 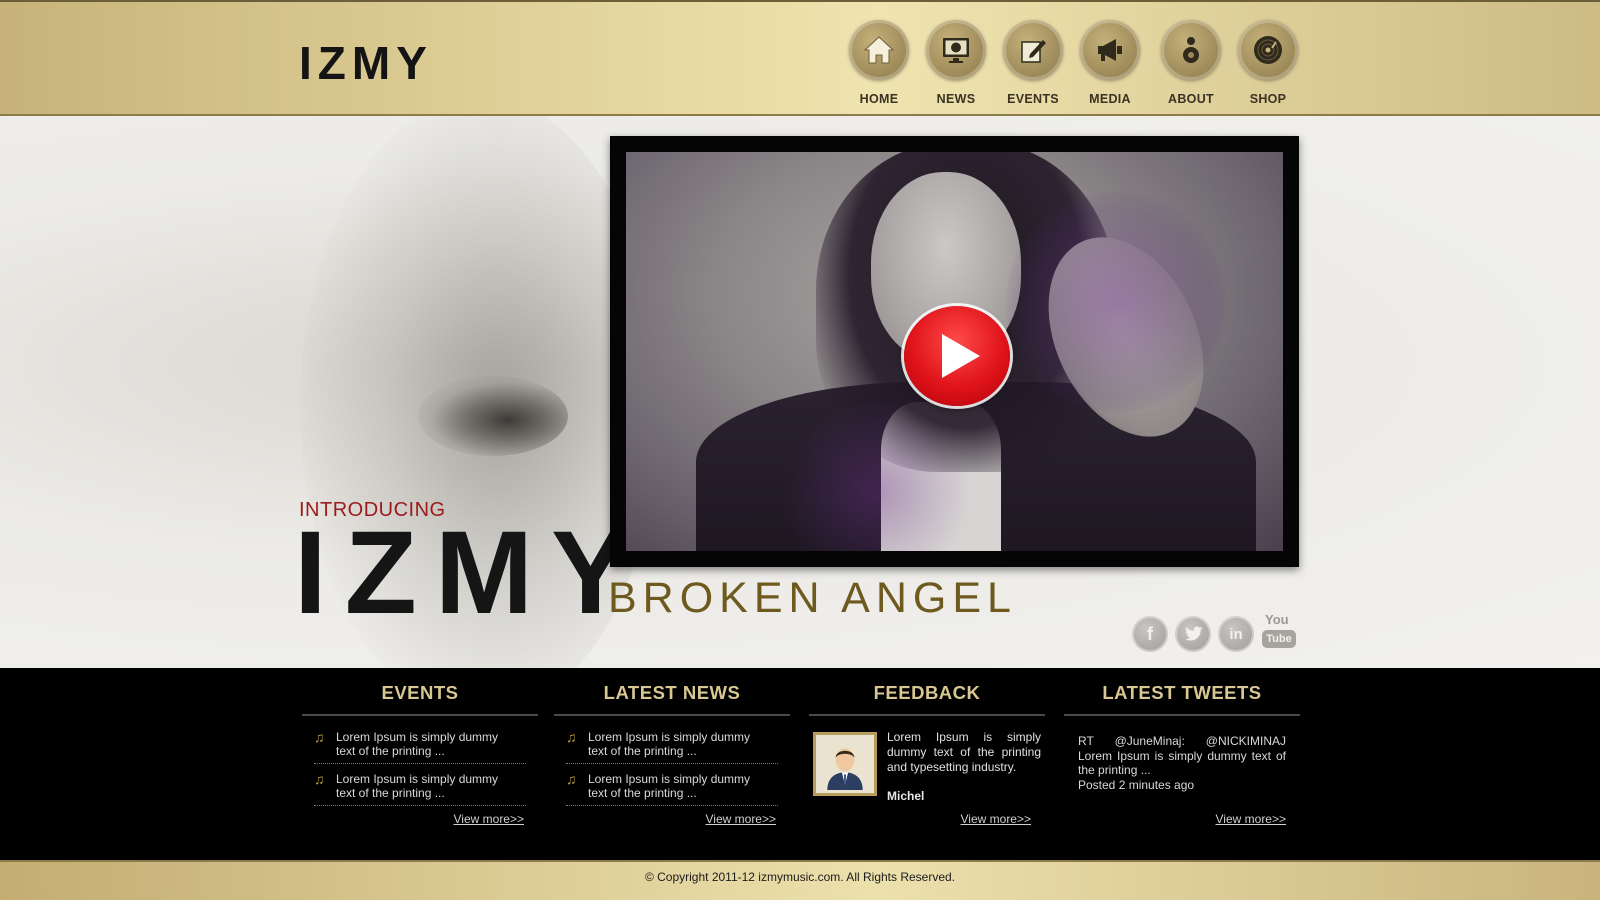 What do you see at coordinates (956, 50) in the screenshot?
I see `monitor-globe-icon` at bounding box center [956, 50].